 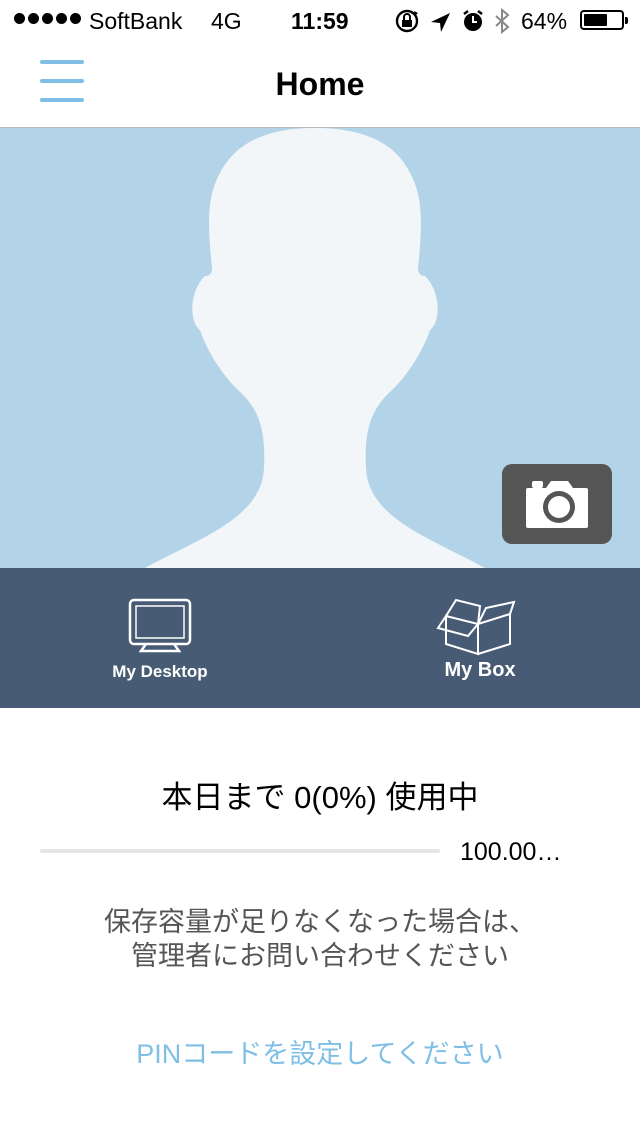 I want to click on page-title: Home, so click(x=320, y=84).